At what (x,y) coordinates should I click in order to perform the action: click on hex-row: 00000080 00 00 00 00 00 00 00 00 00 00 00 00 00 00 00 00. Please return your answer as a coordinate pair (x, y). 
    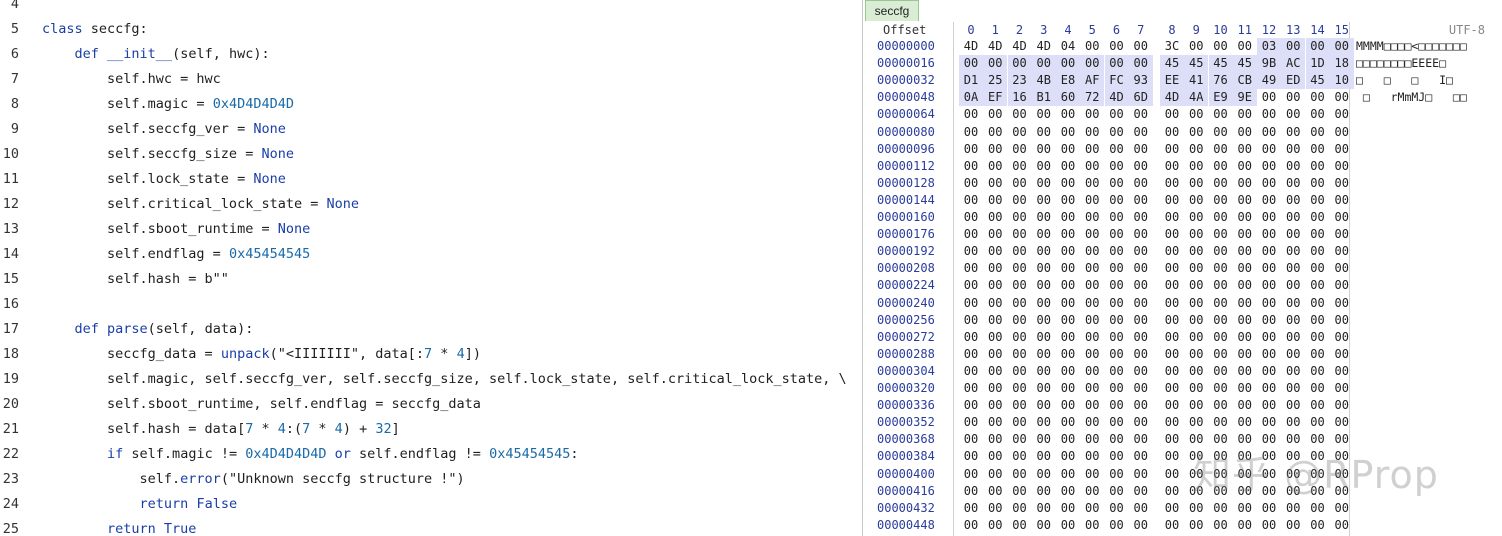
    Looking at the image, I should click on (1182, 132).